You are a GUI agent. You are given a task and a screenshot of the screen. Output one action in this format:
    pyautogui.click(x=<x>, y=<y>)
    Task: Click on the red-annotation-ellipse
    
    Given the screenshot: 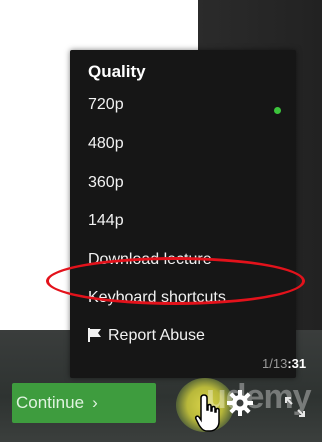 What is the action you would take?
    pyautogui.click(x=175, y=281)
    